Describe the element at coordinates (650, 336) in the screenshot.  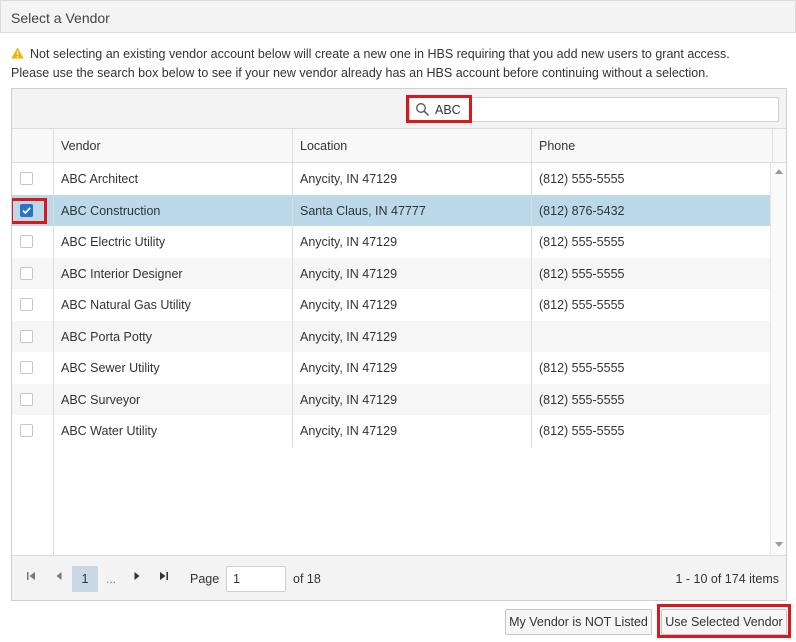
I see `phone-cell` at that location.